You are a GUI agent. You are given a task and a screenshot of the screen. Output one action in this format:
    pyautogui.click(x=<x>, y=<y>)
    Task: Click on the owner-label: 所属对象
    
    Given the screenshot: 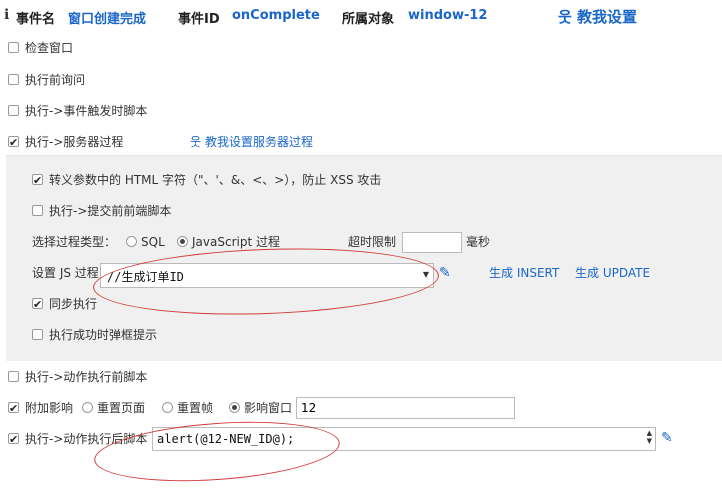 What is the action you would take?
    pyautogui.click(x=368, y=19)
    